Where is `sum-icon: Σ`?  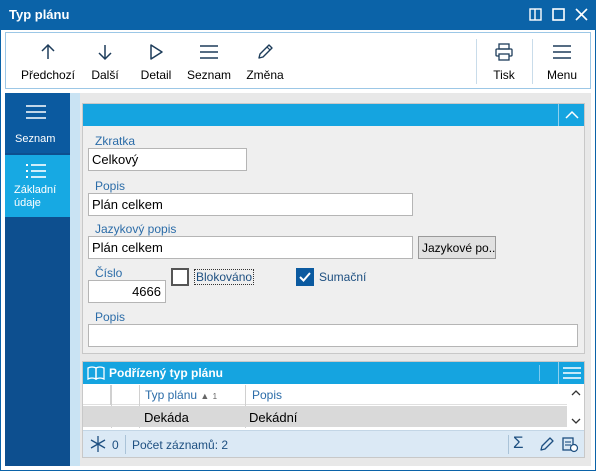
sum-icon: Σ is located at coordinates (522, 443).